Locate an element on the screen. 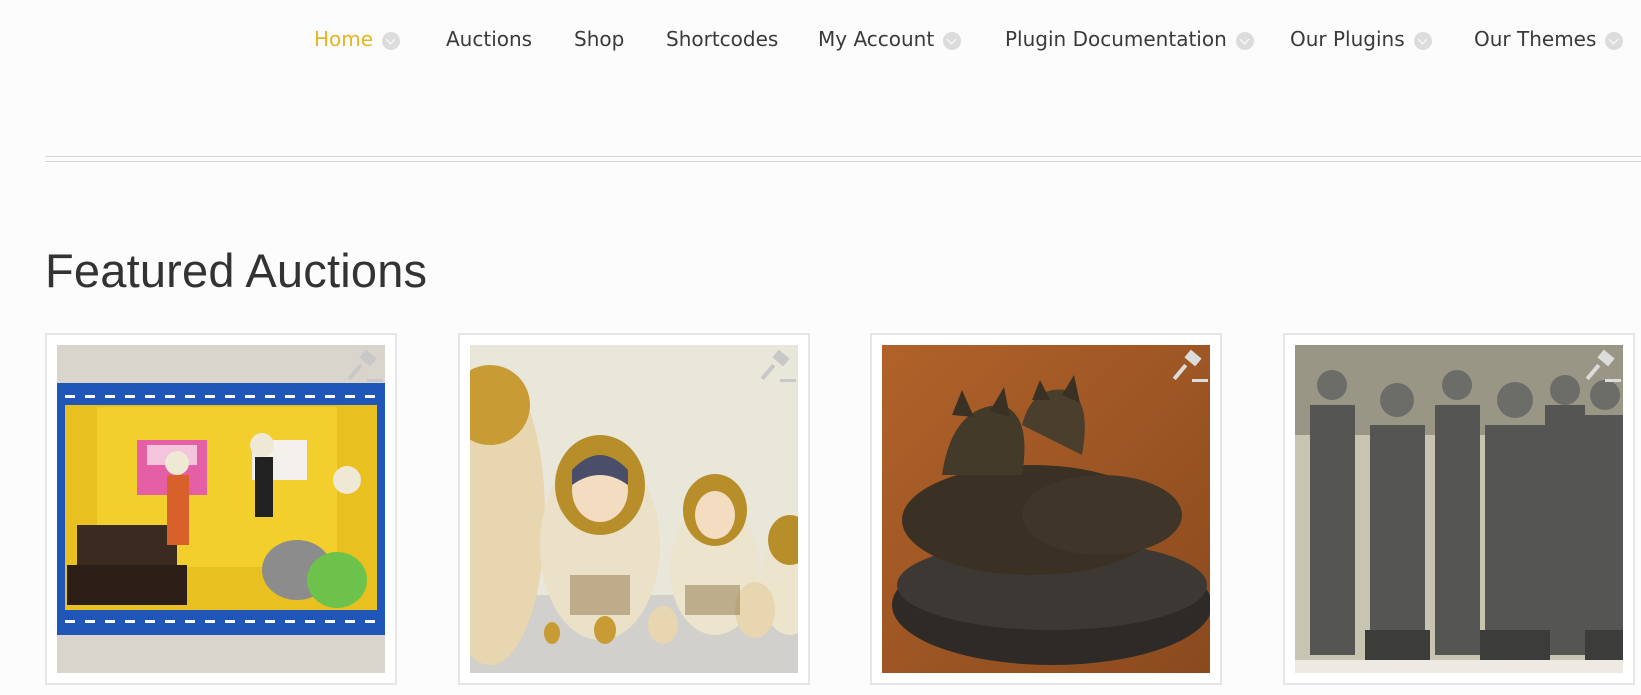 The height and width of the screenshot is (695, 1641). day-of-the-dead-diorama-image is located at coordinates (221, 509).